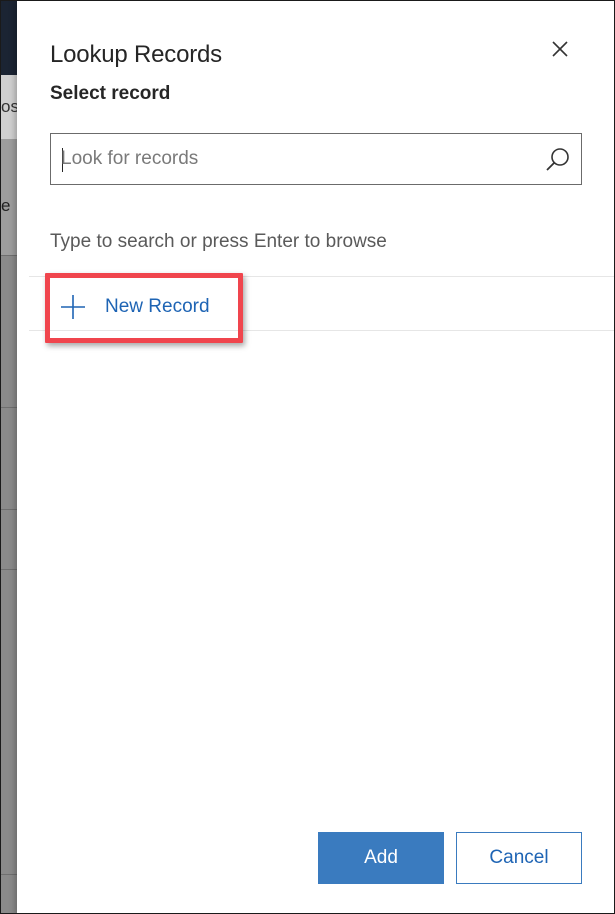  I want to click on background-app-header, so click(9, 38).